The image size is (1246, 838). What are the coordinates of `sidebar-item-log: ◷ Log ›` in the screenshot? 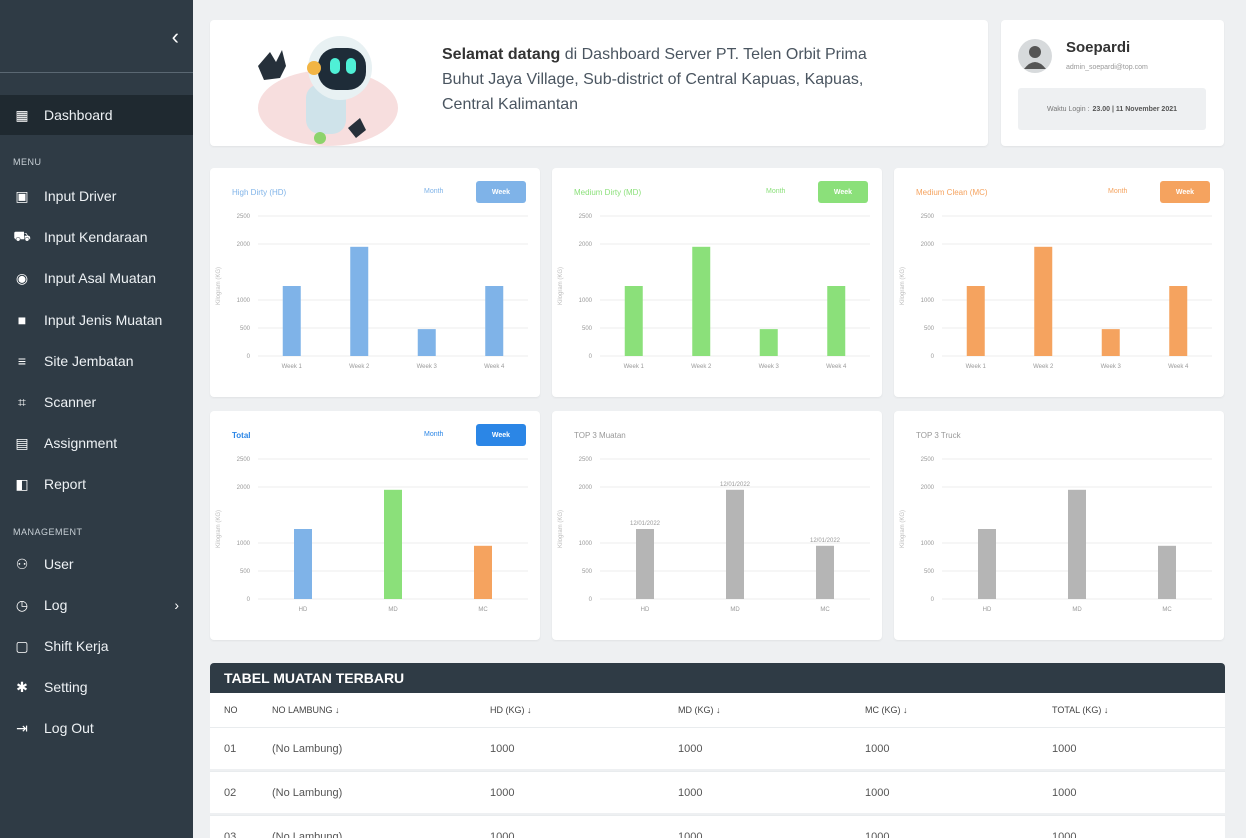 It's located at (96, 605).